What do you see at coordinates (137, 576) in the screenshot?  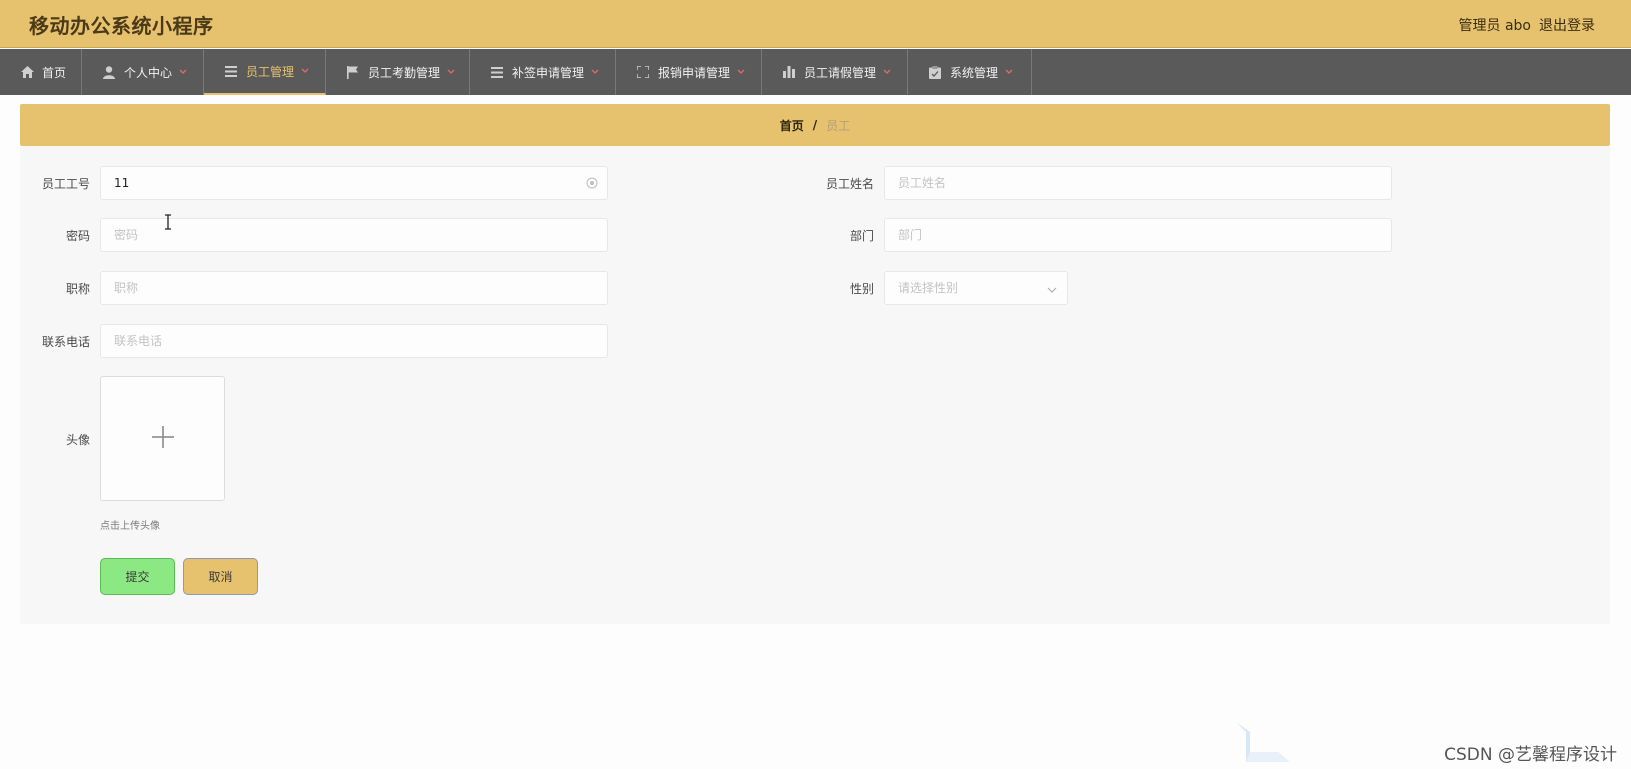 I see `submit-button: 提交` at bounding box center [137, 576].